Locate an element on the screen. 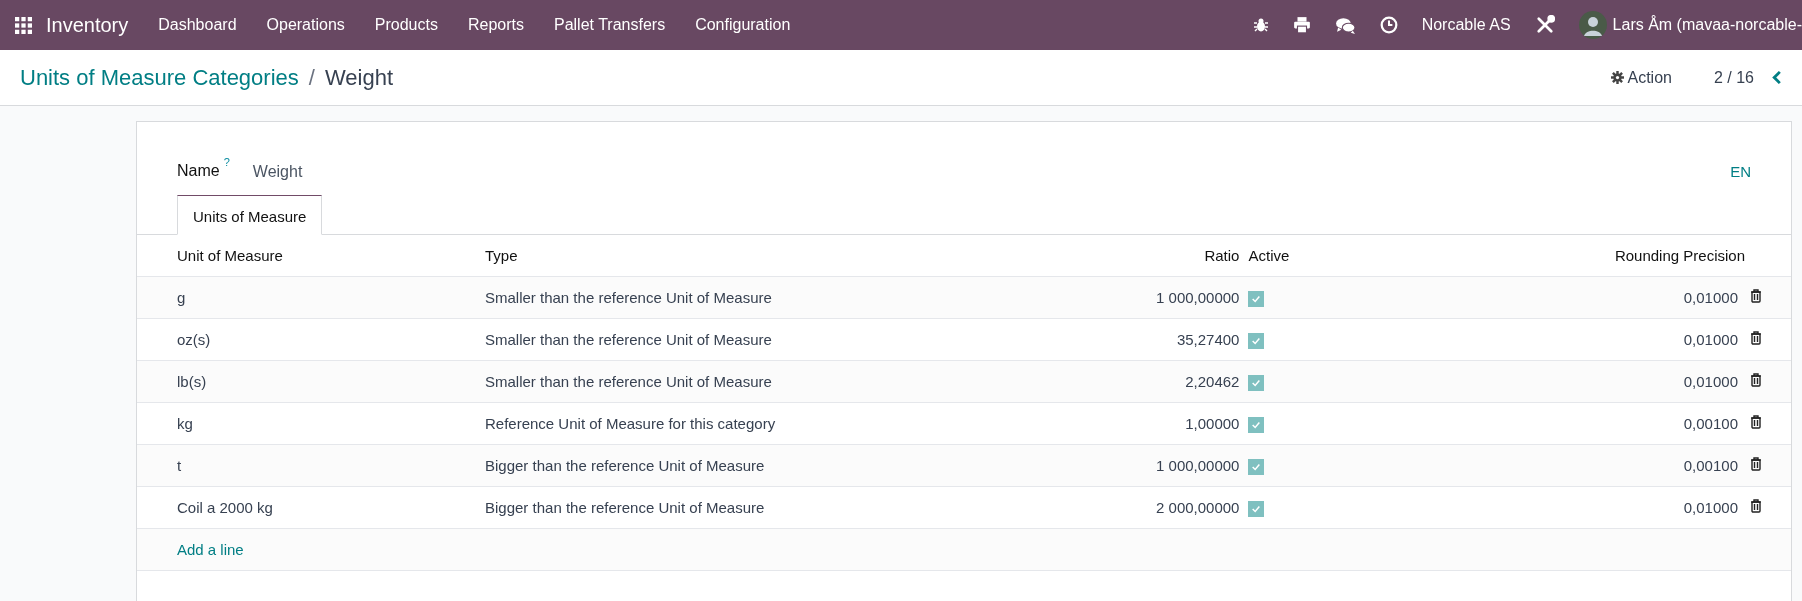 This screenshot has height=601, width=1802. breadcrumb-current: Weight is located at coordinates (358, 77).